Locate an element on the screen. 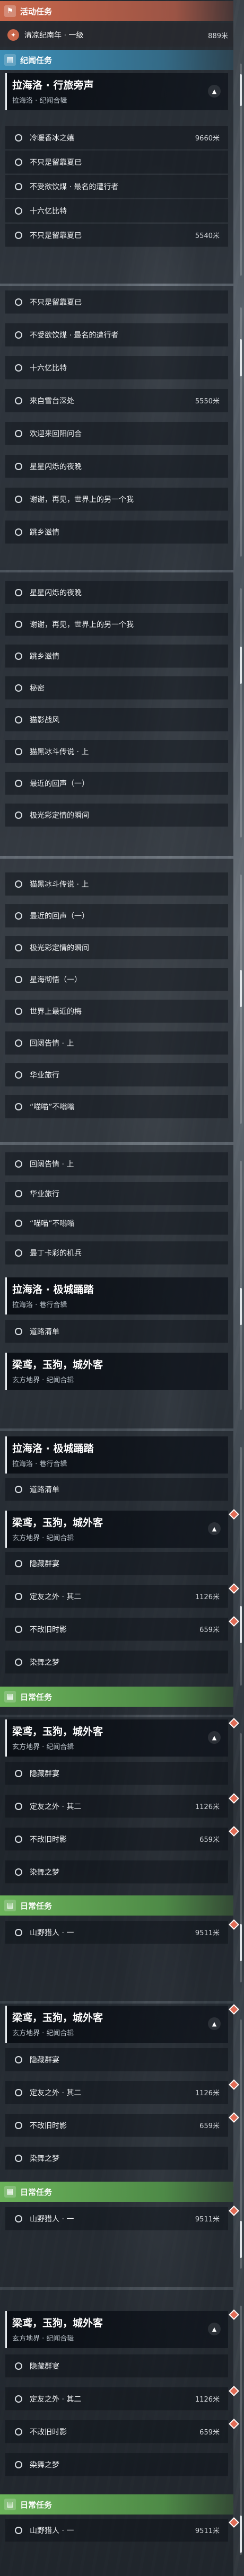 The image size is (244, 2576). quest-step: 不只是留靠夏已 5540米 is located at coordinates (117, 235).